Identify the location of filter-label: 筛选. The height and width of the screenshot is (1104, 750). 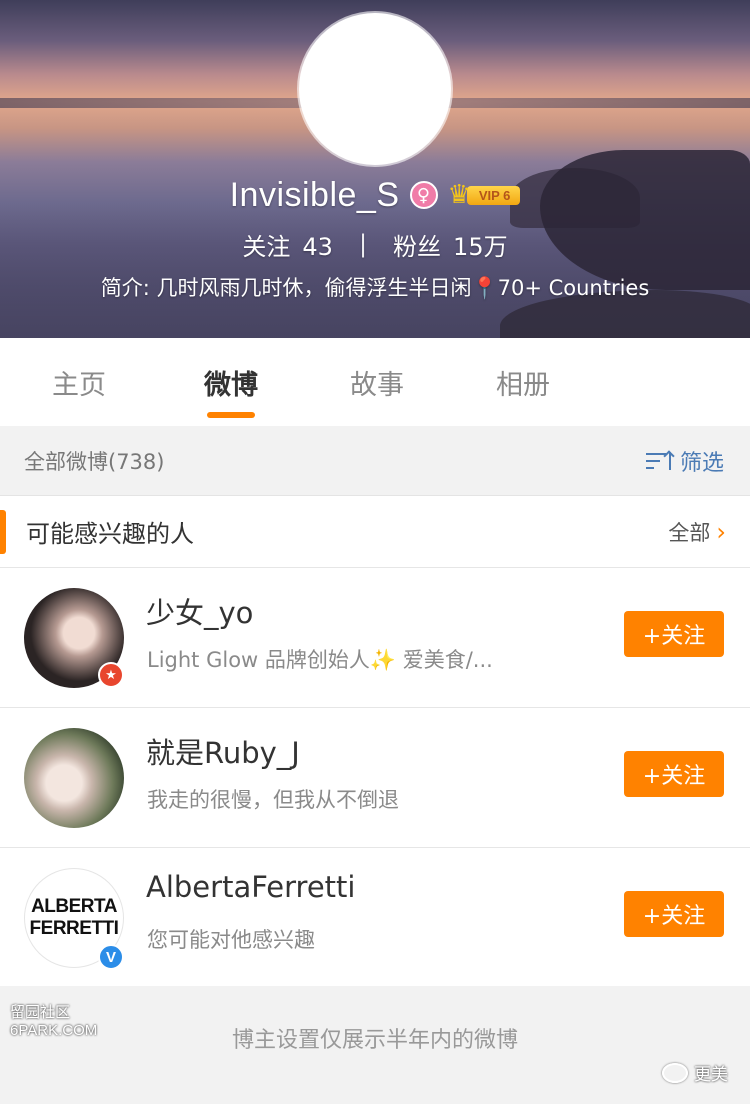
(701, 463).